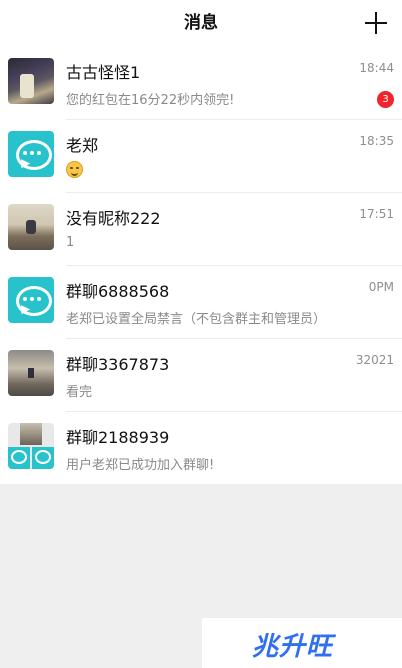 This screenshot has width=402, height=668. I want to click on conversation-row: 古古怪怪1 您的红包在16分22秒内领完! 18:44 3, so click(201, 82).